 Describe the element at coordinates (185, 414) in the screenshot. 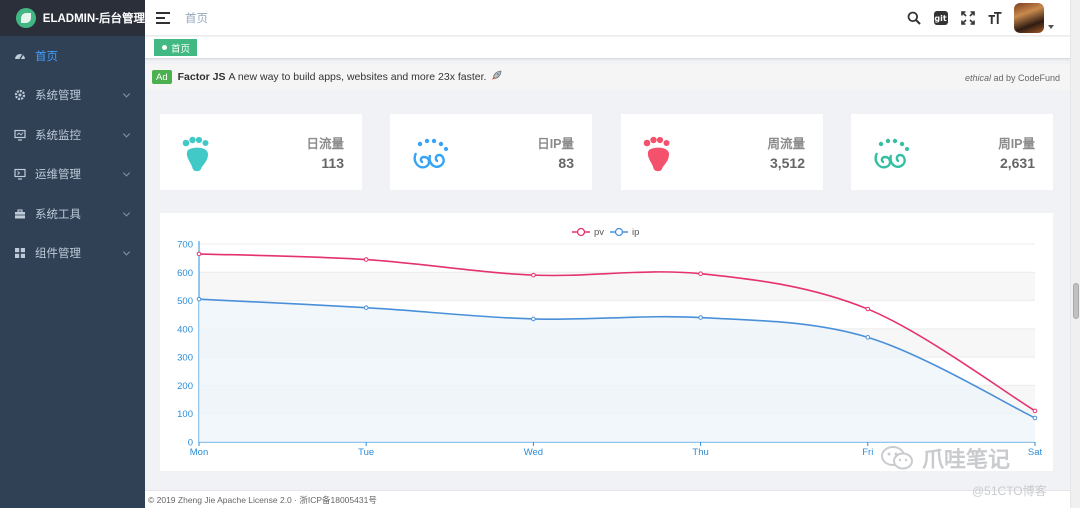

I see `y-tick-label: 100` at that location.